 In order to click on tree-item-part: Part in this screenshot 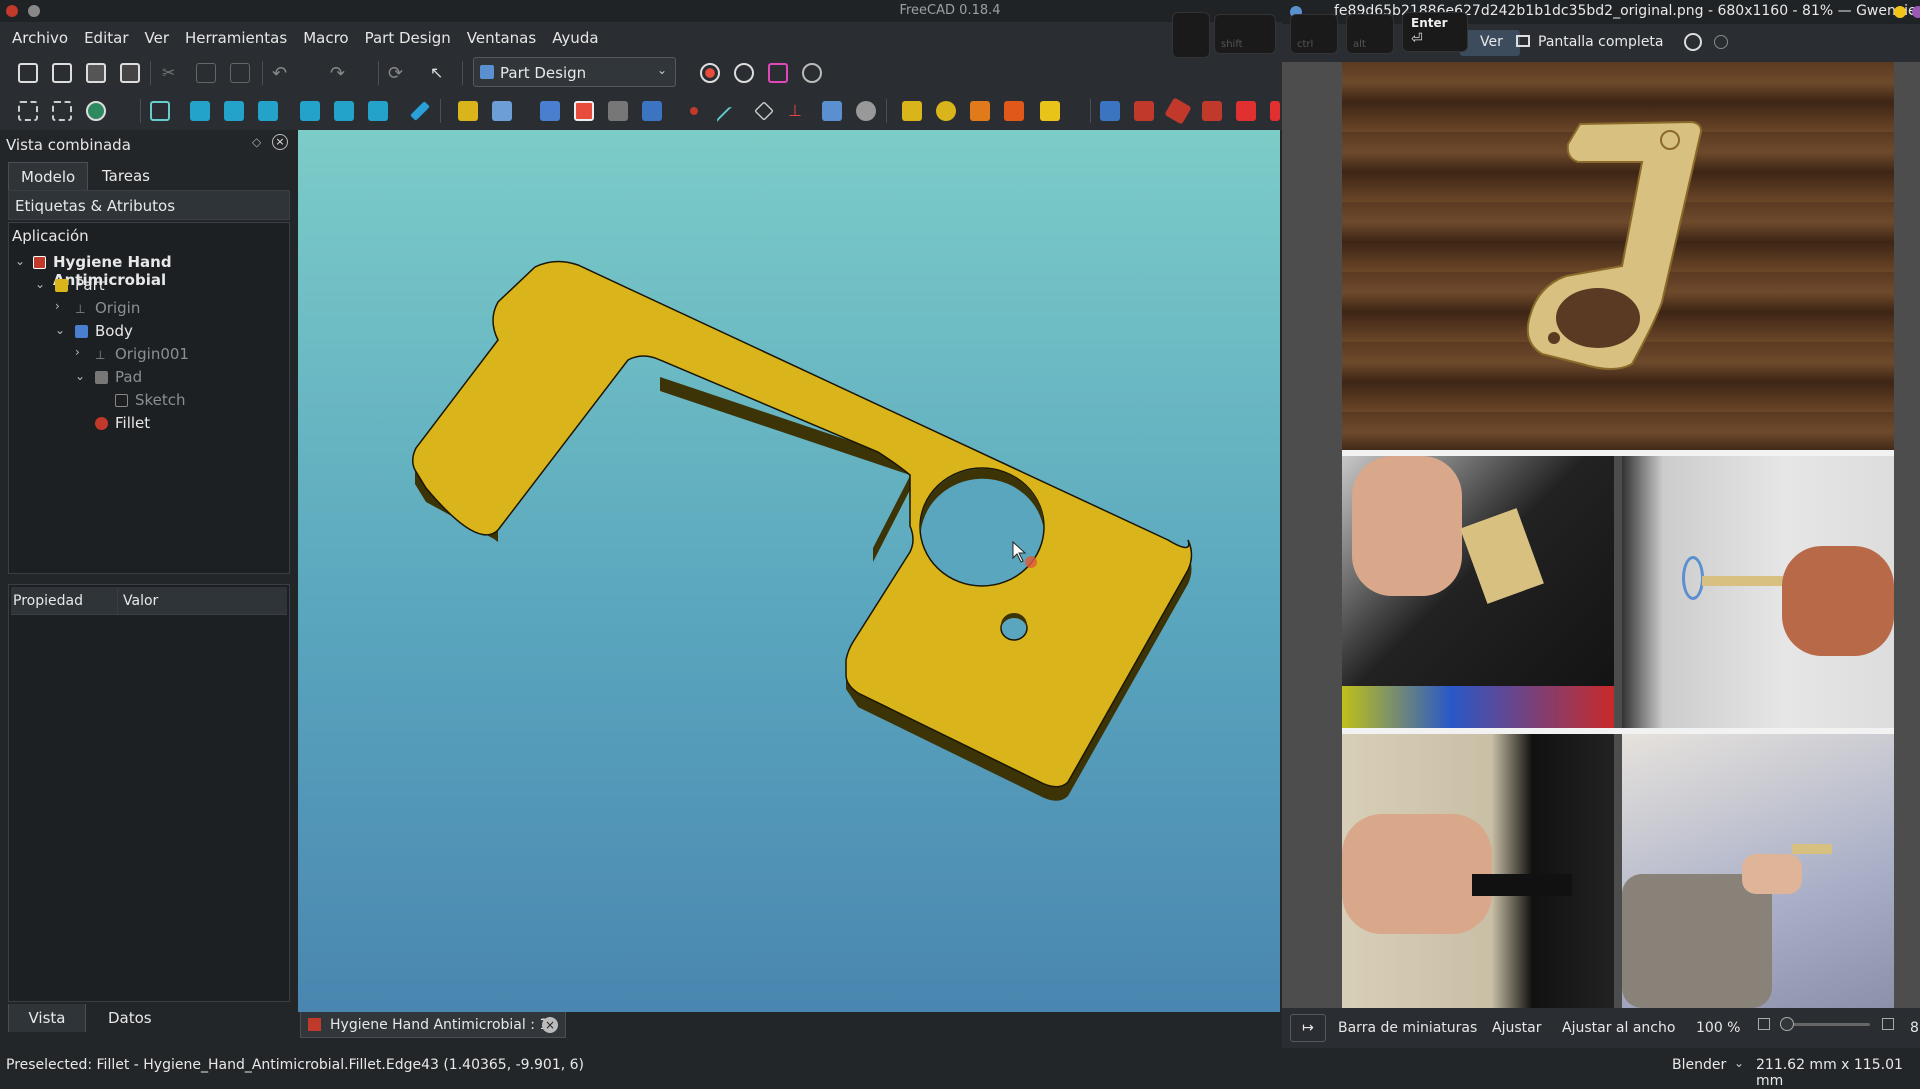, I will do `click(90, 287)`.